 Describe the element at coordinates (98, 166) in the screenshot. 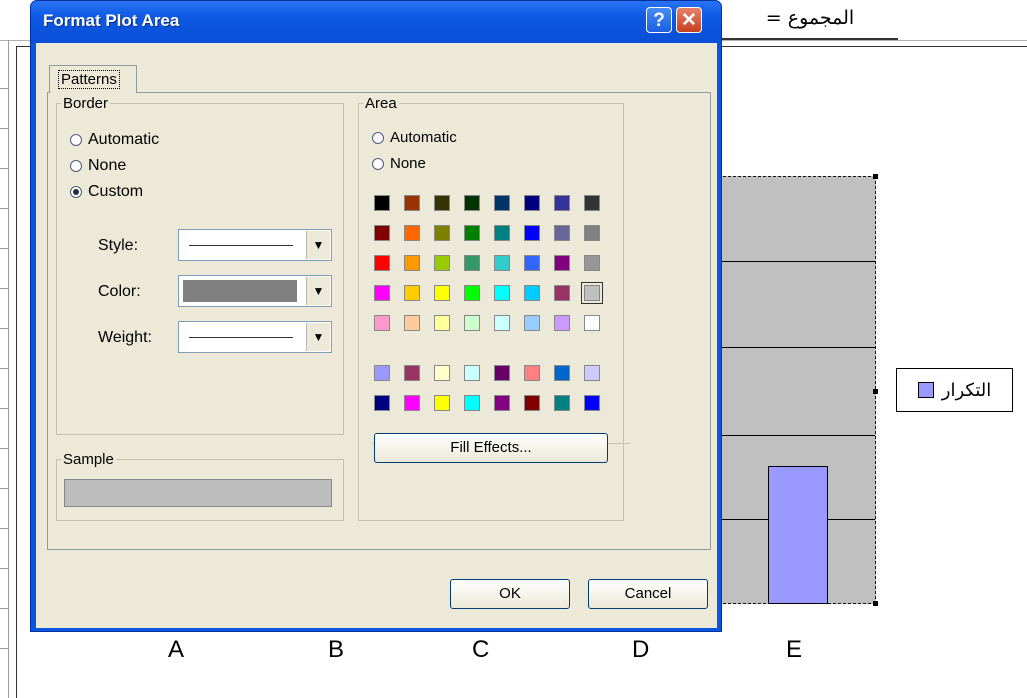

I see `border-none-radio: None` at that location.